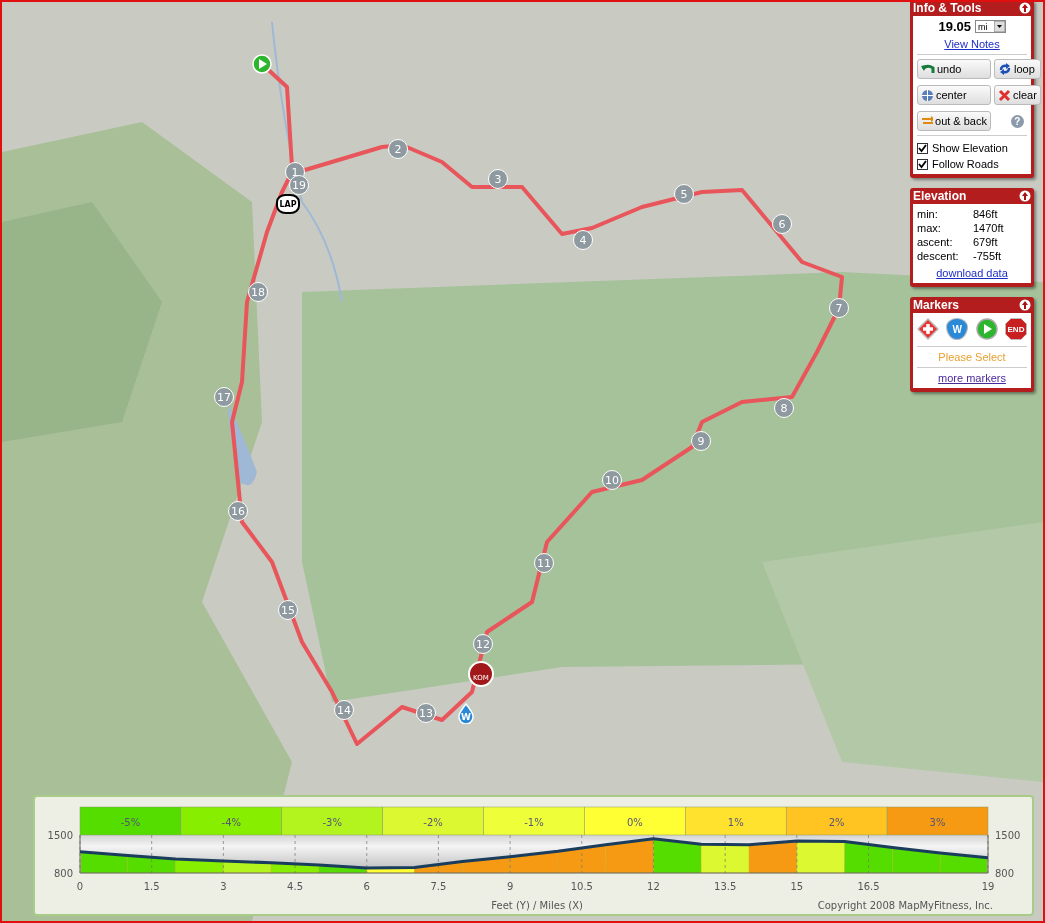 The image size is (1045, 923). Describe the element at coordinates (537, 905) in the screenshot. I see `axis-title: Feet (Y) / Miles (X)` at that location.